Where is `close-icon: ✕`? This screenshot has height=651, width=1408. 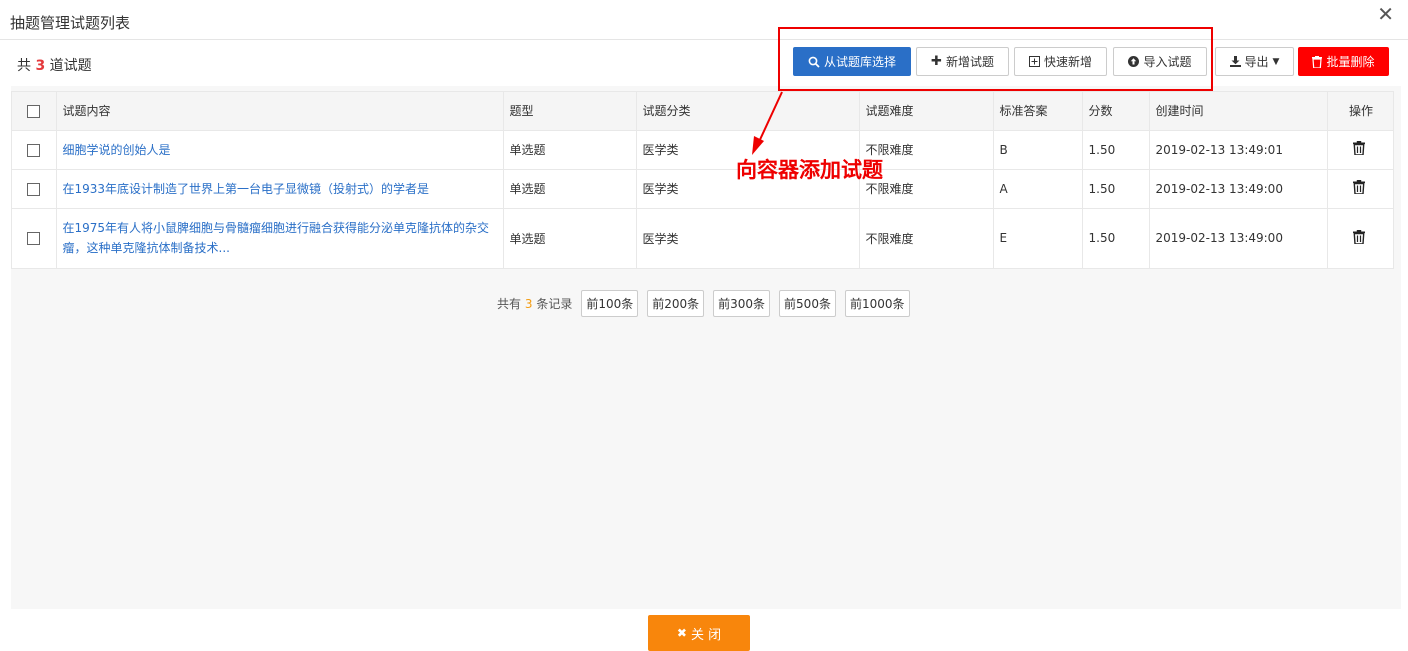 close-icon: ✕ is located at coordinates (1385, 14).